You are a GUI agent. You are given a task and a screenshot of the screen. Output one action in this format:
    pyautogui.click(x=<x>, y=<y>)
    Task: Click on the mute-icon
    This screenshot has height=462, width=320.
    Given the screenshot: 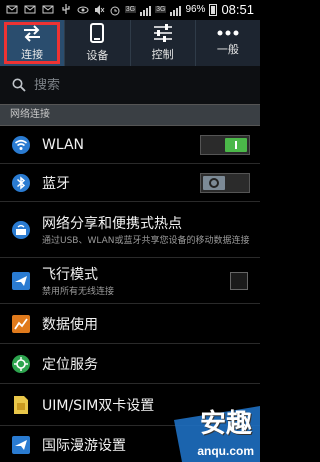 What is the action you would take?
    pyautogui.click(x=99, y=9)
    